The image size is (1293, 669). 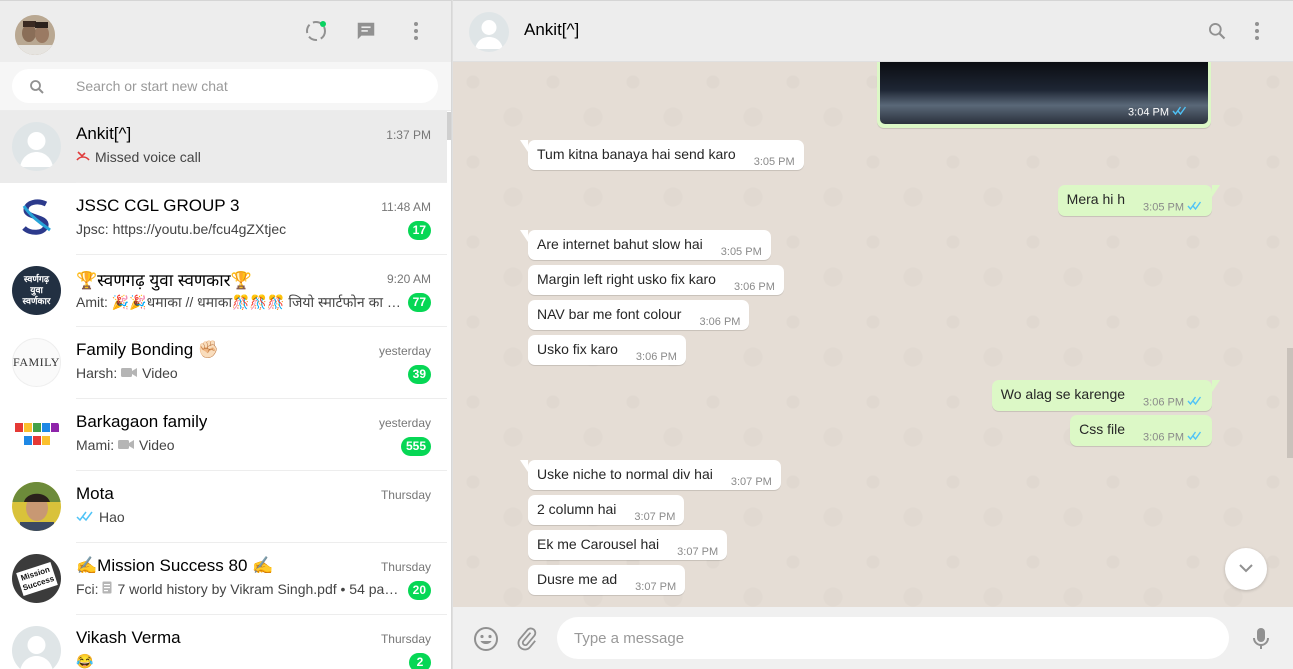 What do you see at coordinates (656, 280) in the screenshot?
I see `incoming-message: Margin left right usko fix karo 3:06 PM` at bounding box center [656, 280].